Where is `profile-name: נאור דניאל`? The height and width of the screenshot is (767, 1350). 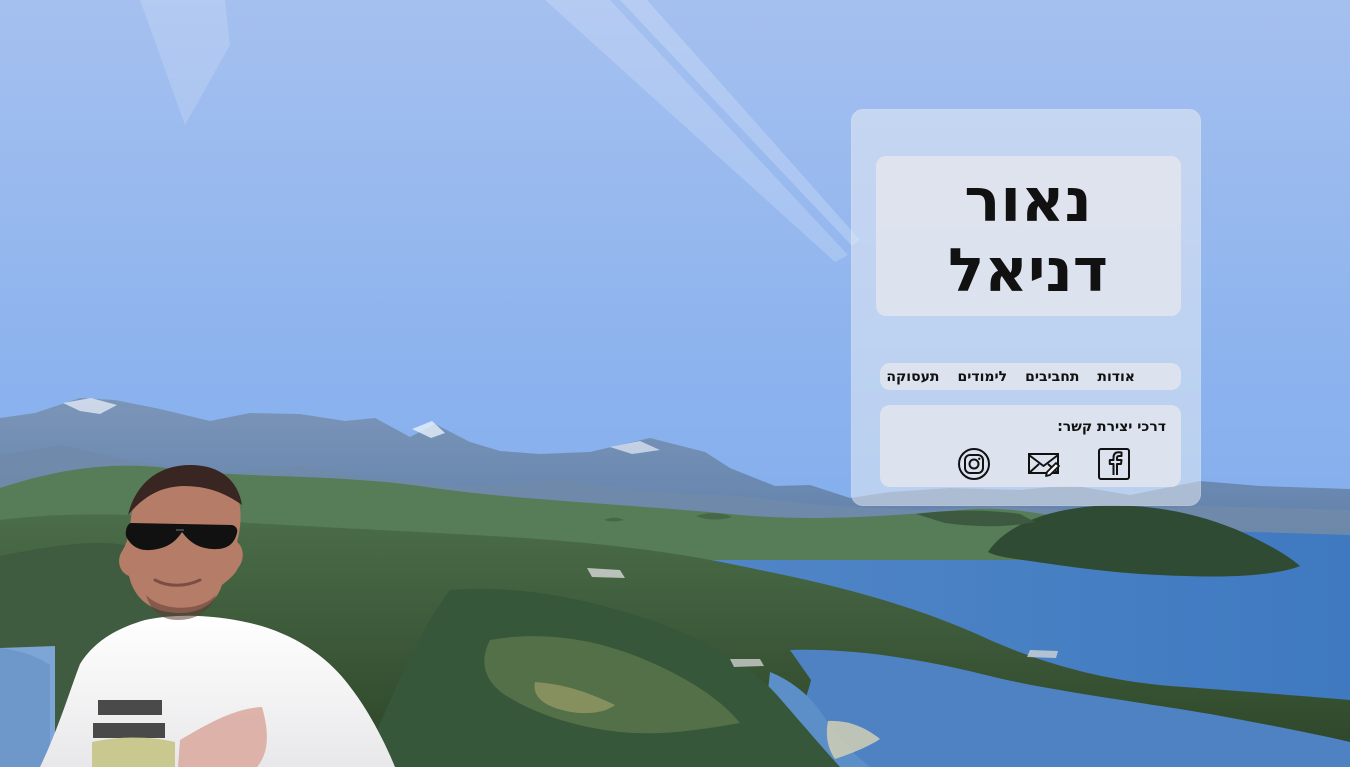
profile-name: נאור דניאל is located at coordinates (1028, 236).